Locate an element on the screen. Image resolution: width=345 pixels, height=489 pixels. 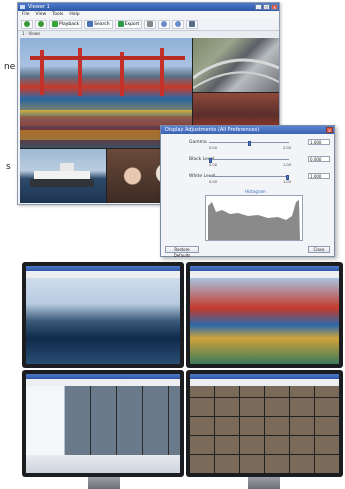
black-level-value-field: 0.000 is located at coordinates (319, 159).